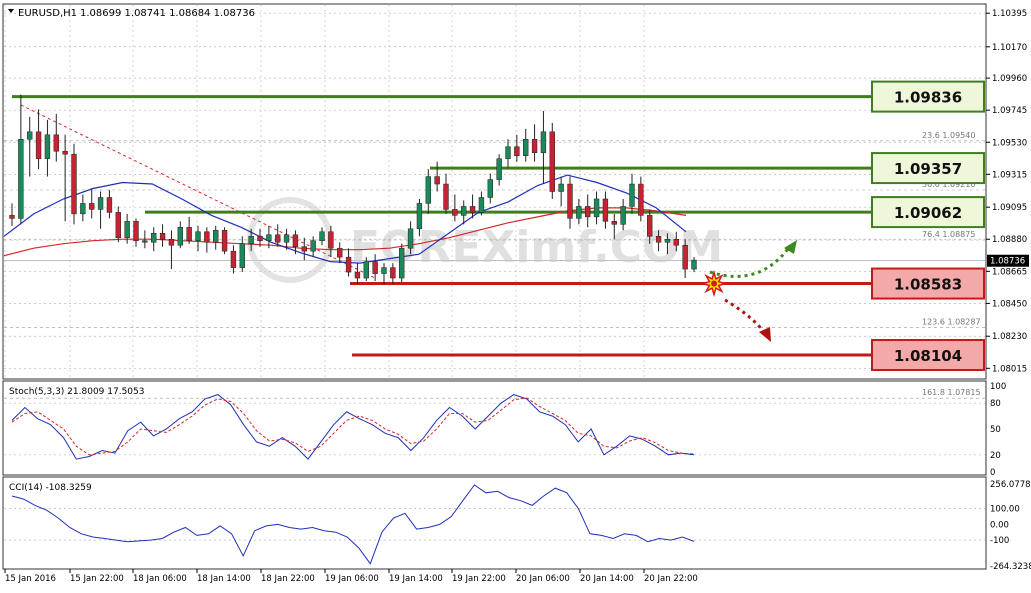  What do you see at coordinates (1009, 272) in the screenshot?
I see `price-tick-label: 1.08665` at bounding box center [1009, 272].